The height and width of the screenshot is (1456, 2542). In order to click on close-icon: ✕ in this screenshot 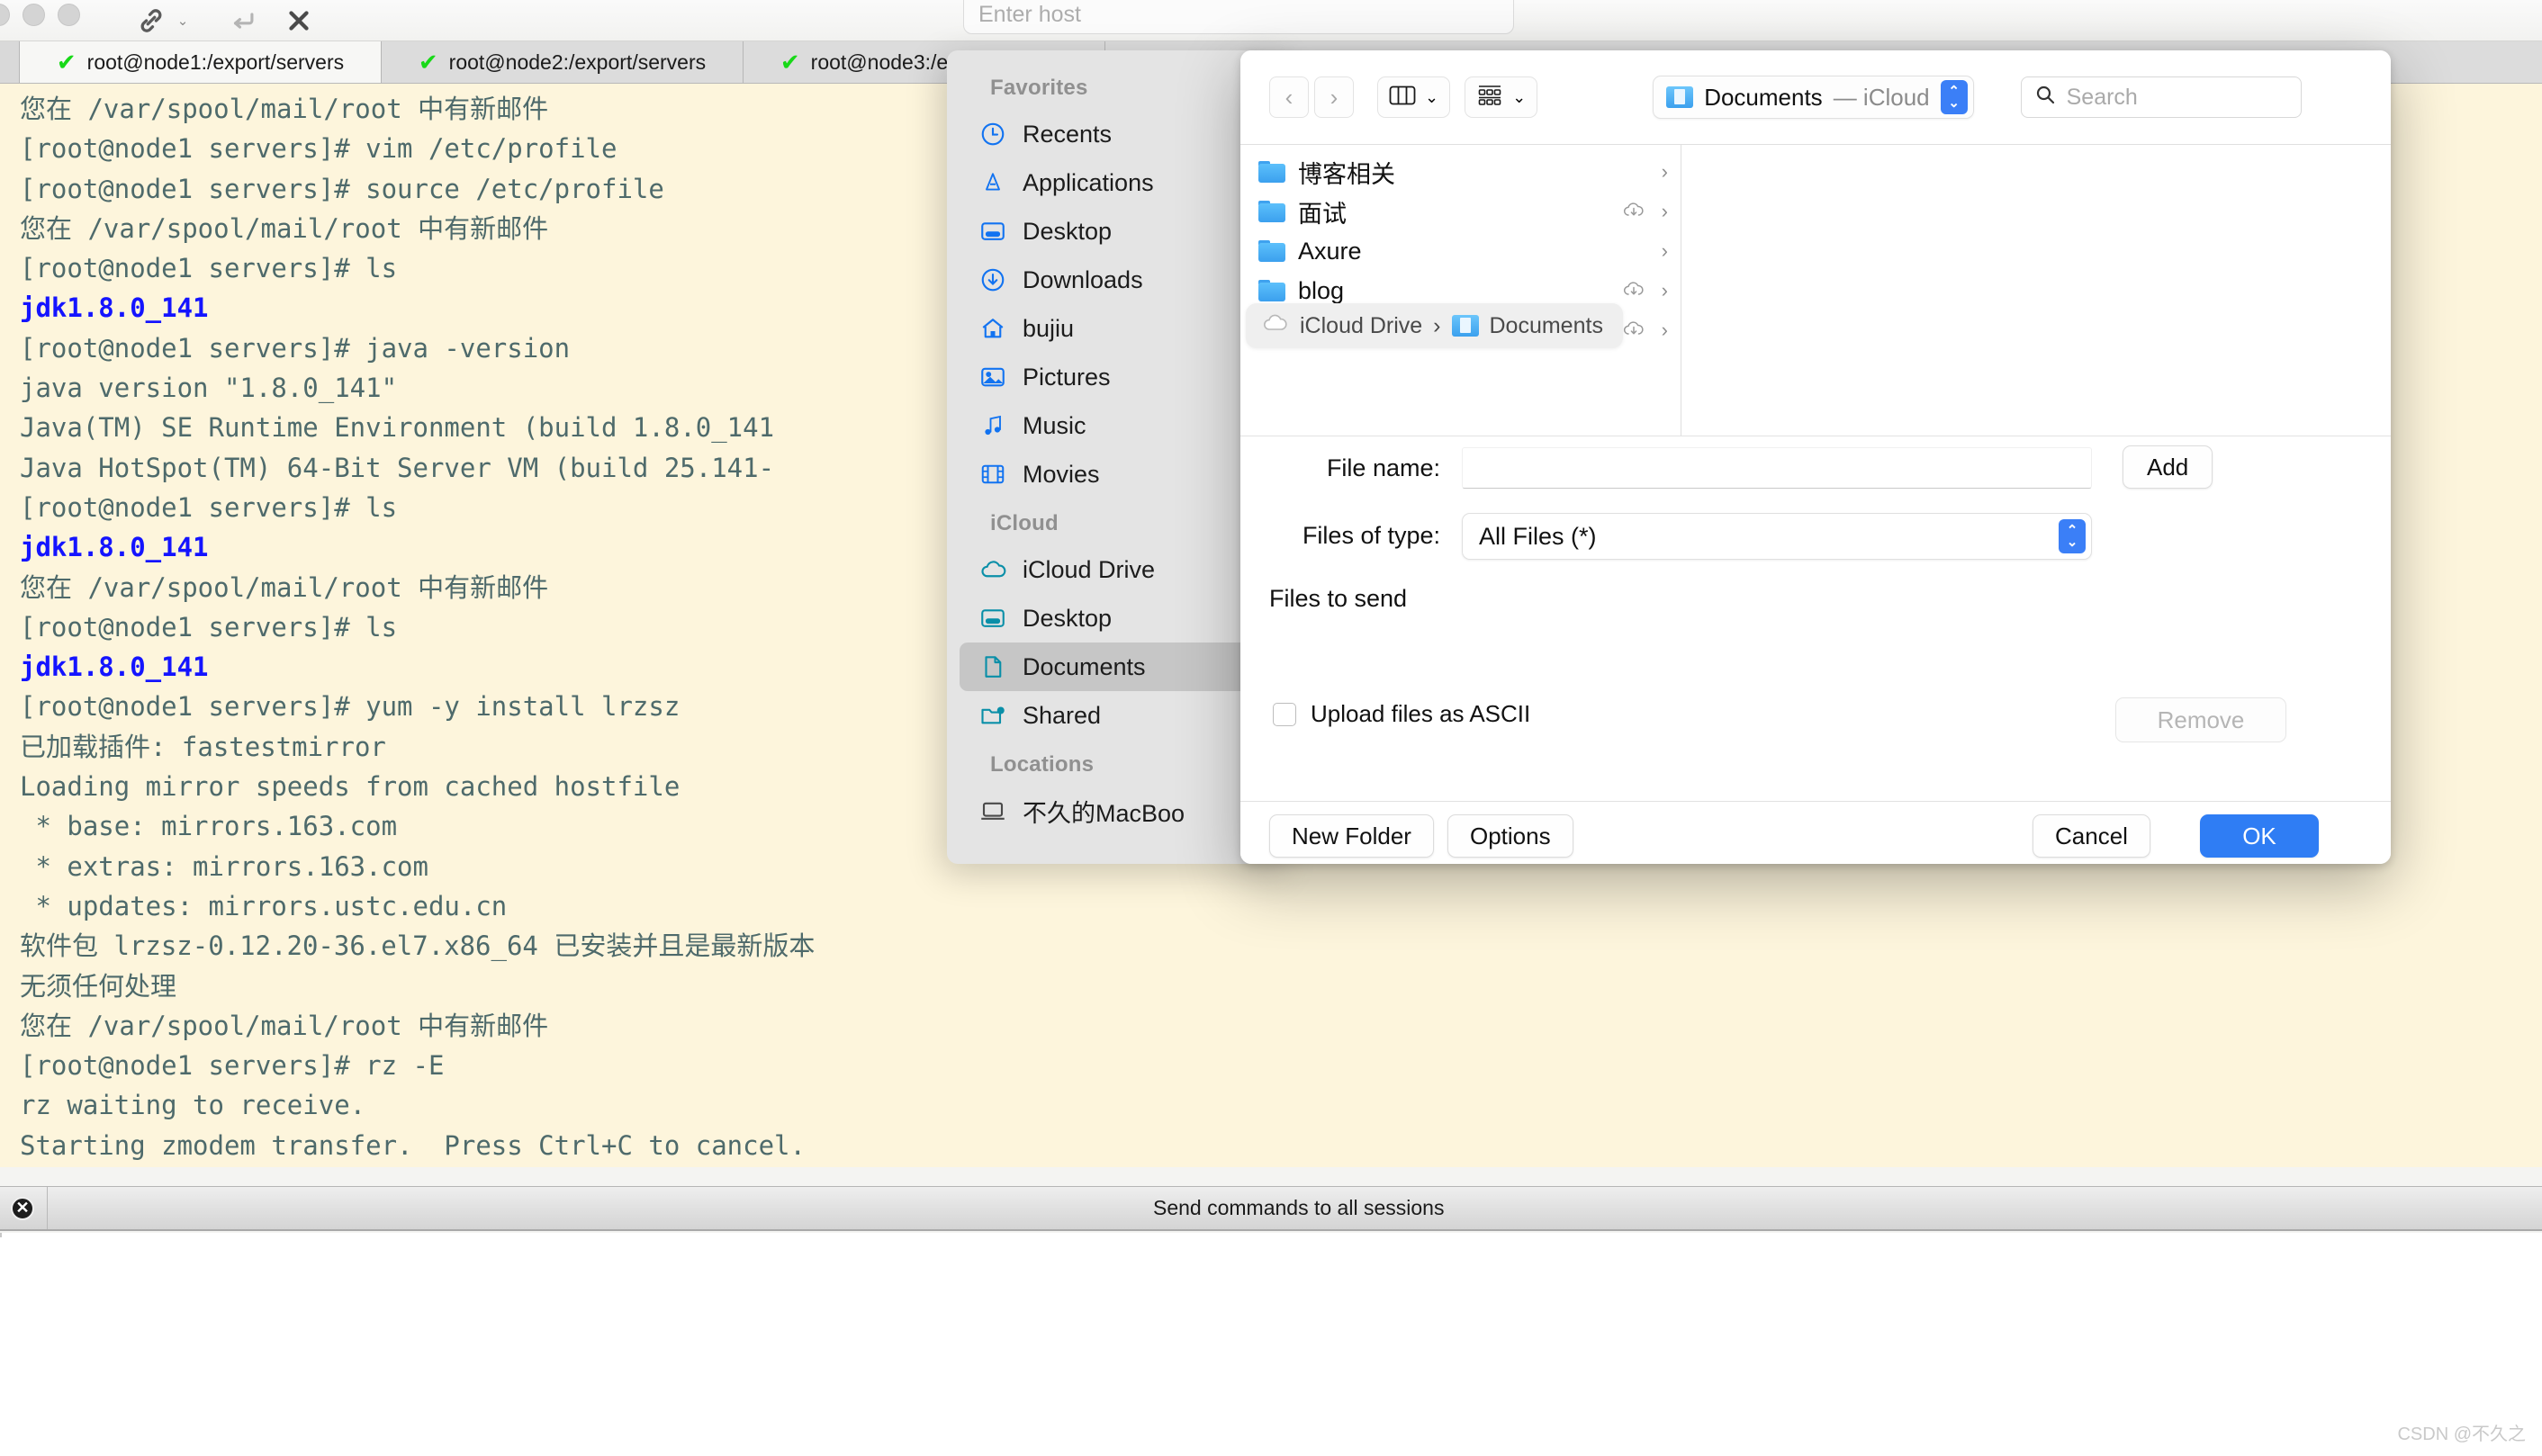, I will do `click(22, 1208)`.